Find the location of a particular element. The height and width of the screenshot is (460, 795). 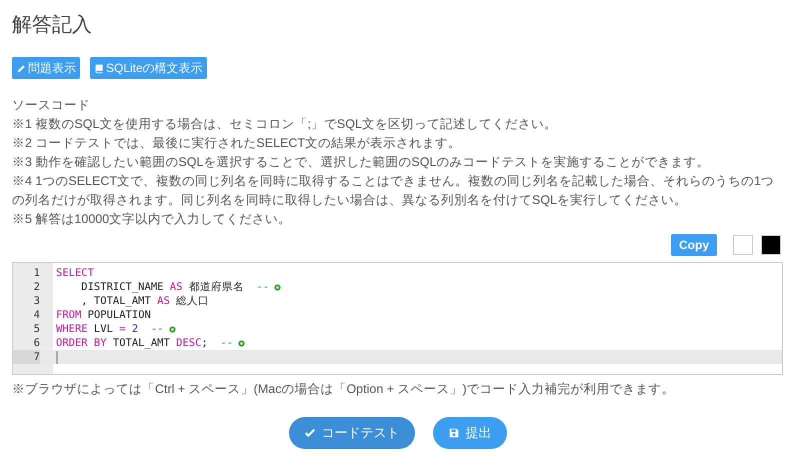

code-line: 5 WHERE LVL = 2 -- is located at coordinates (397, 329).